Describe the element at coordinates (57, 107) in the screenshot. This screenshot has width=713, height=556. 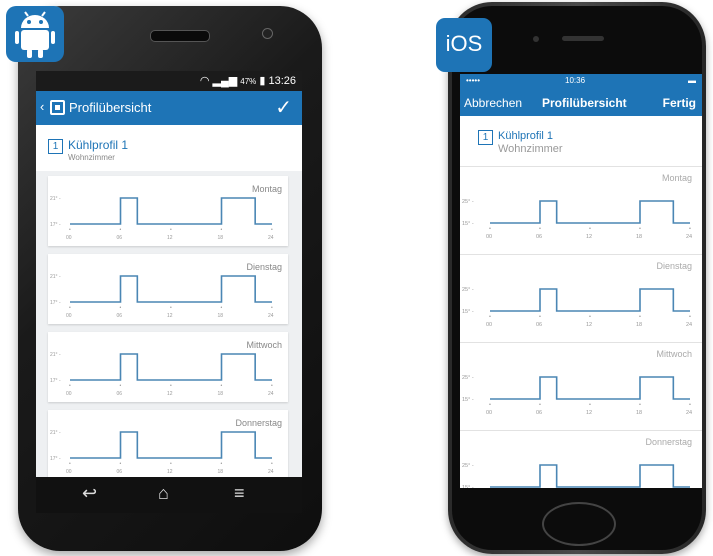
I see `profile-square-icon` at that location.